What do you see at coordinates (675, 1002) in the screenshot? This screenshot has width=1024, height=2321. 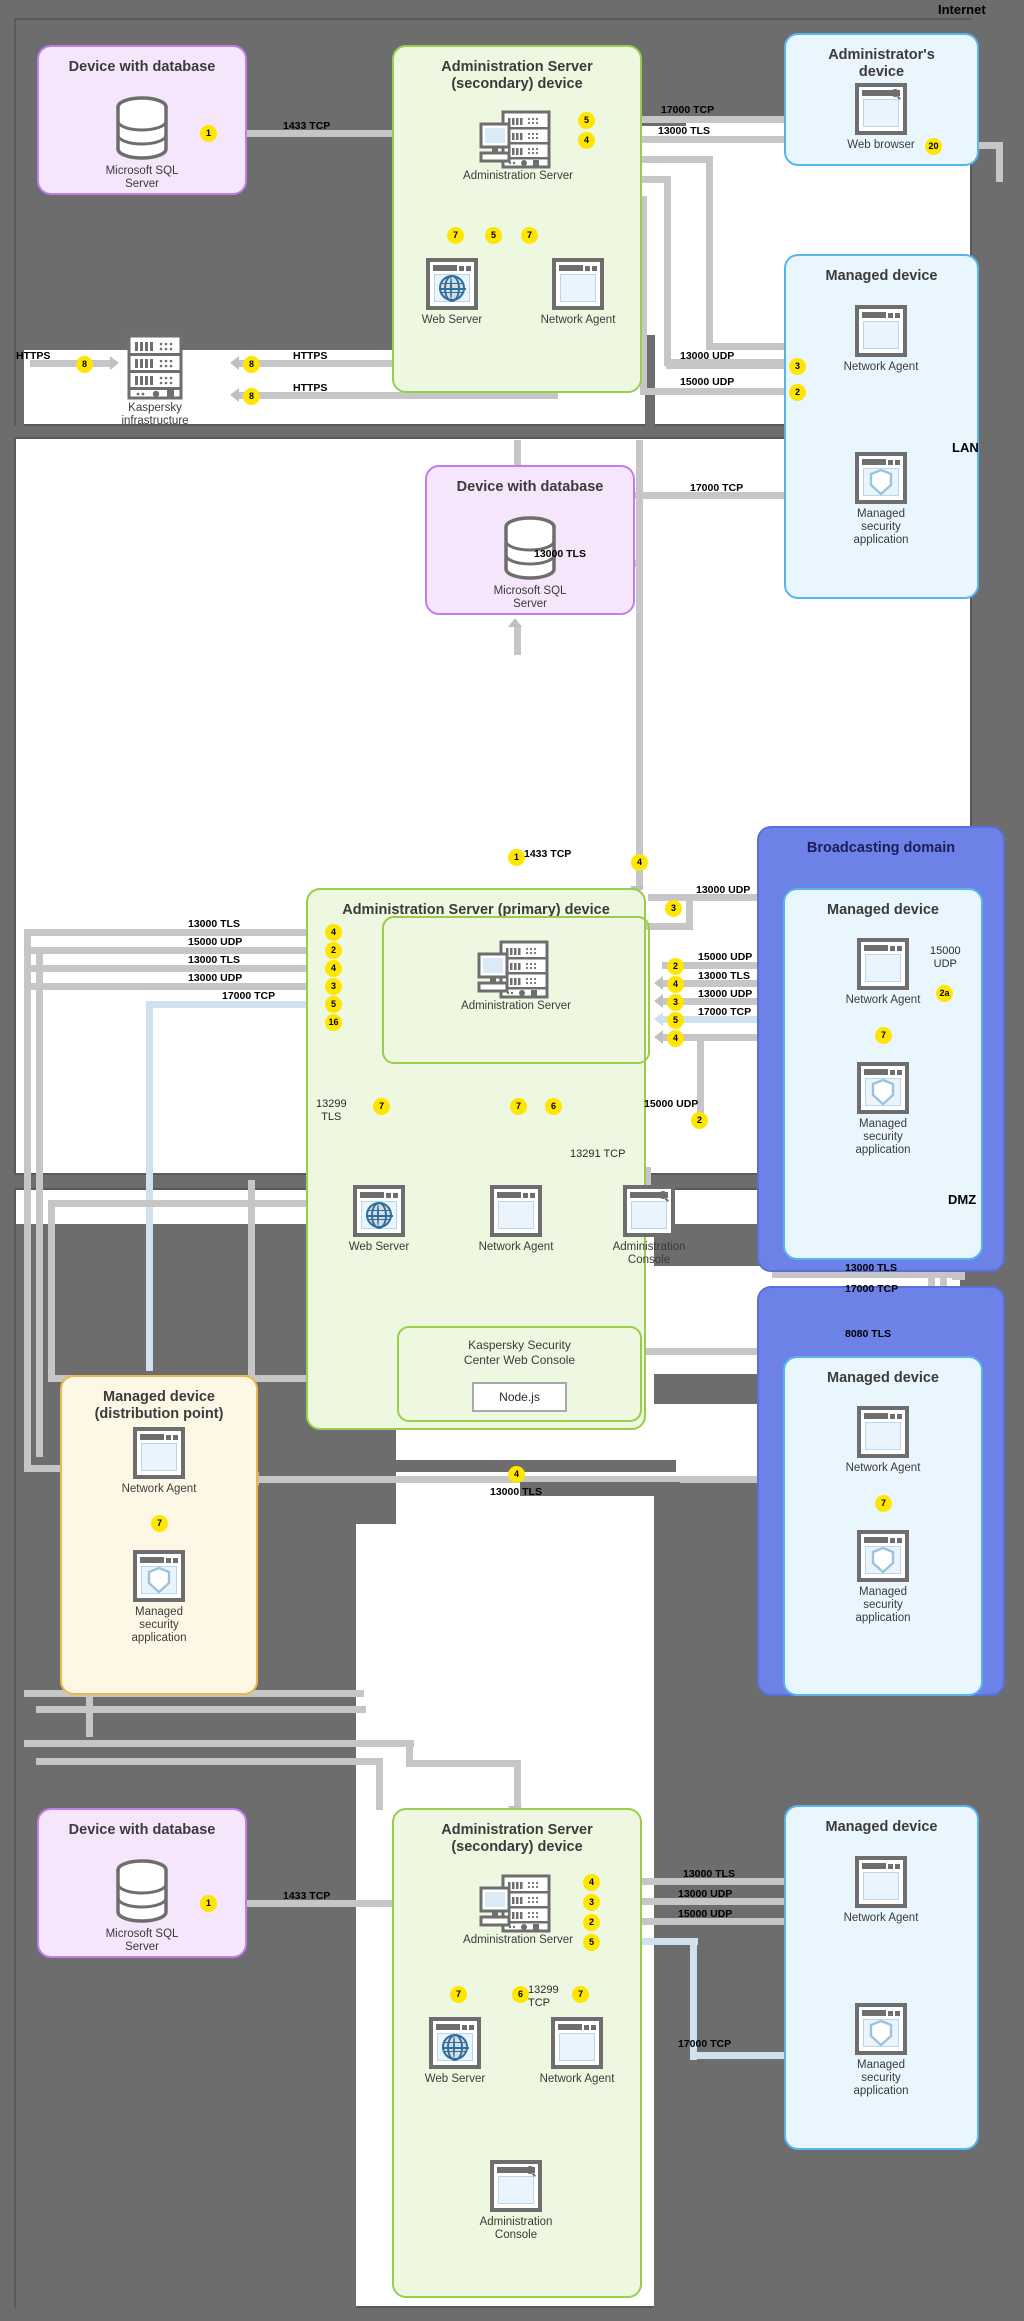 I see `badge-right-3: 3` at bounding box center [675, 1002].